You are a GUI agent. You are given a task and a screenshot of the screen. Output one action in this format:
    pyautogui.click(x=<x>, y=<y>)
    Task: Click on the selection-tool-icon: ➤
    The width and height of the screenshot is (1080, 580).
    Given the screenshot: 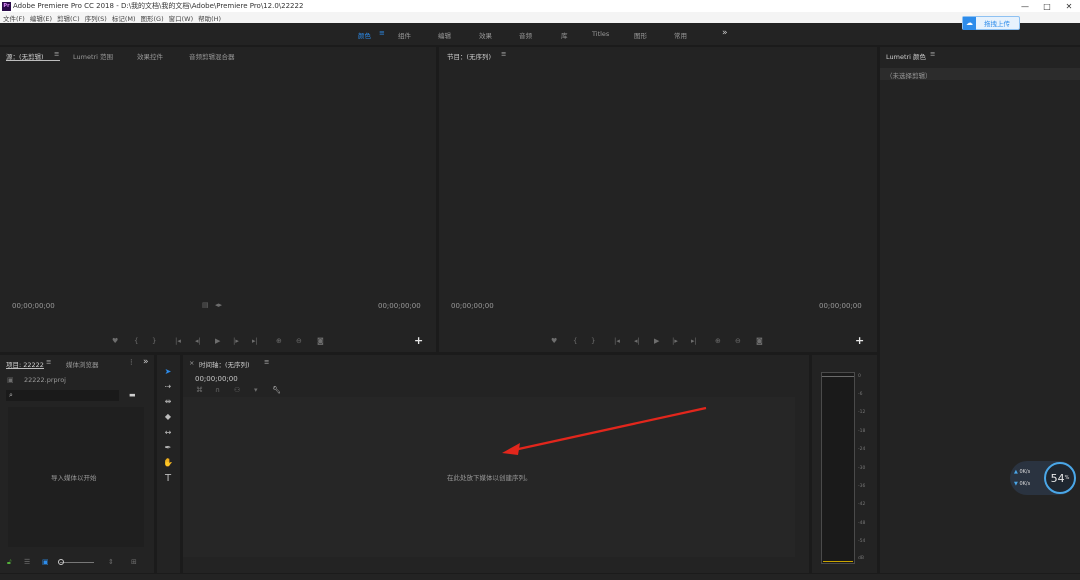 What is the action you would take?
    pyautogui.click(x=168, y=372)
    